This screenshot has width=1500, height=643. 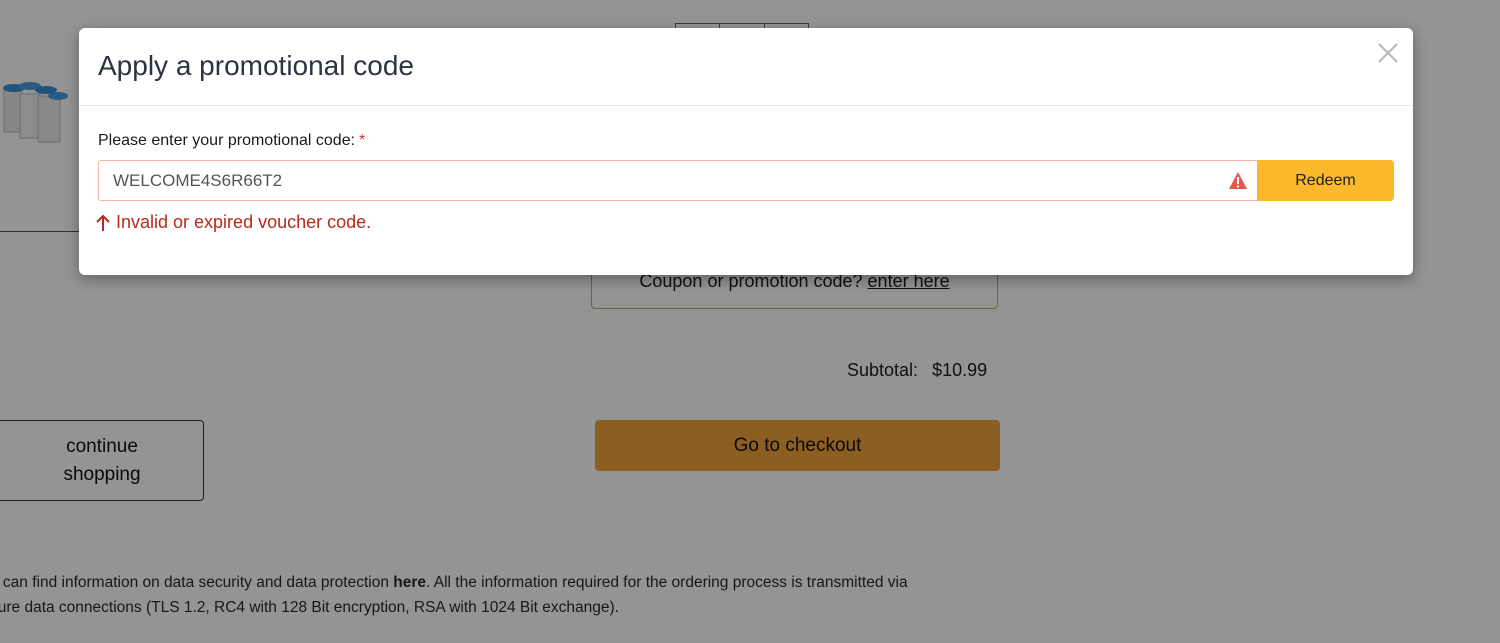 I want to click on modal-title: Apply a promotional code, so click(x=256, y=65).